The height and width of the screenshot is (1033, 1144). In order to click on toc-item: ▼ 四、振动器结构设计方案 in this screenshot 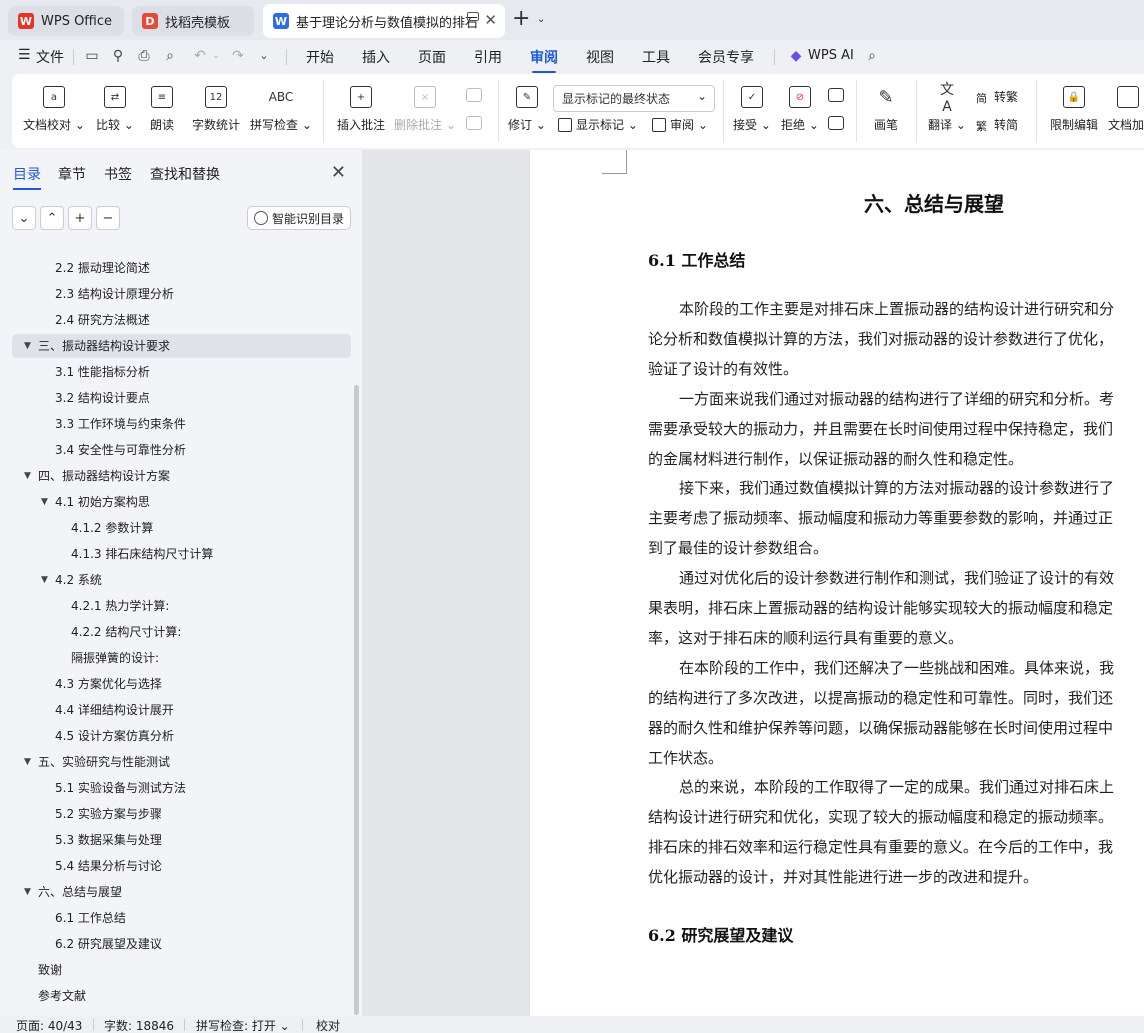, I will do `click(175, 476)`.